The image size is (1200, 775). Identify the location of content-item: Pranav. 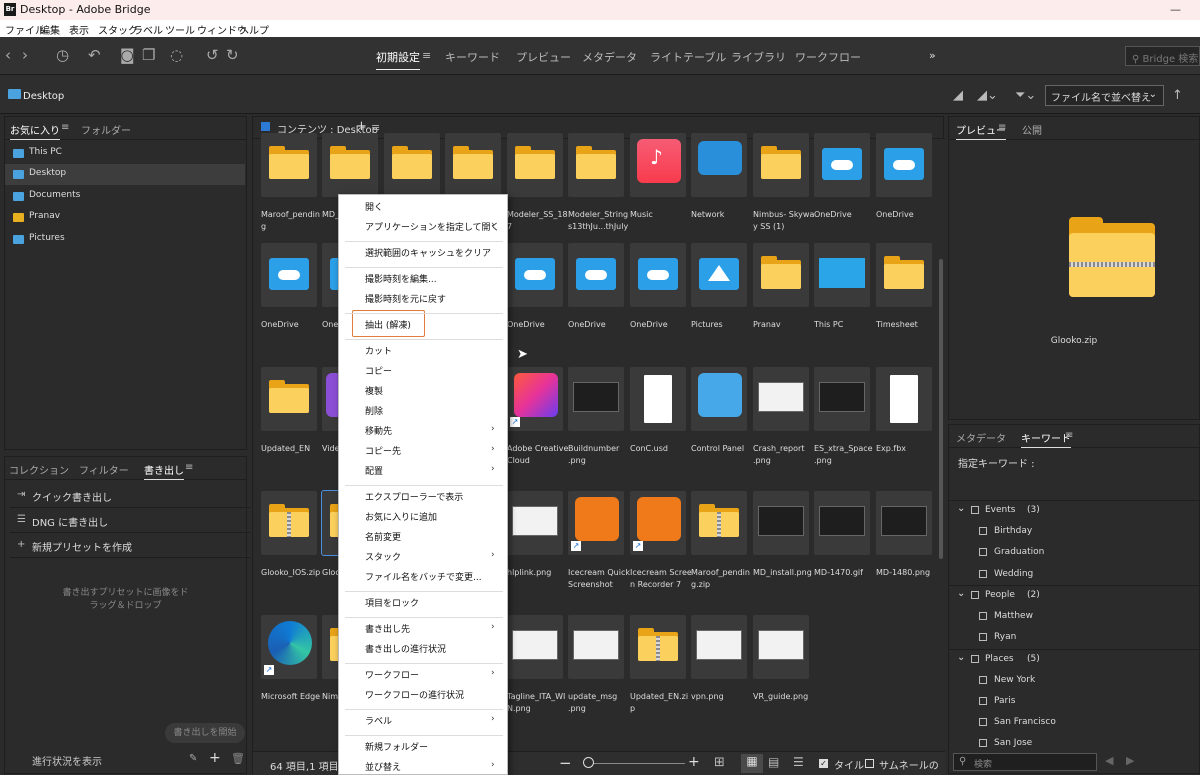
(784, 305).